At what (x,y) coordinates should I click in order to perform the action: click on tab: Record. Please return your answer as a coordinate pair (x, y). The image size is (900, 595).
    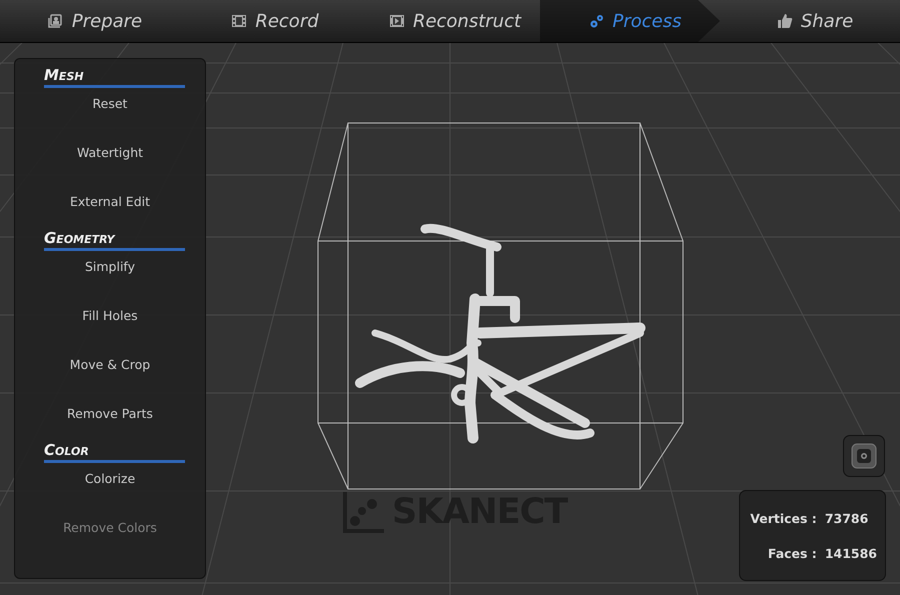
    Looking at the image, I should click on (270, 21).